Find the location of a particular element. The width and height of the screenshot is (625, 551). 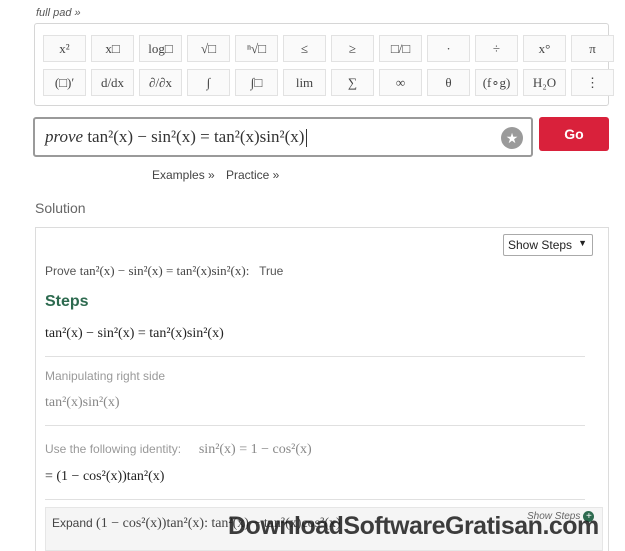

watermark: DownloadSoftwareGratisan.com is located at coordinates (413, 526).